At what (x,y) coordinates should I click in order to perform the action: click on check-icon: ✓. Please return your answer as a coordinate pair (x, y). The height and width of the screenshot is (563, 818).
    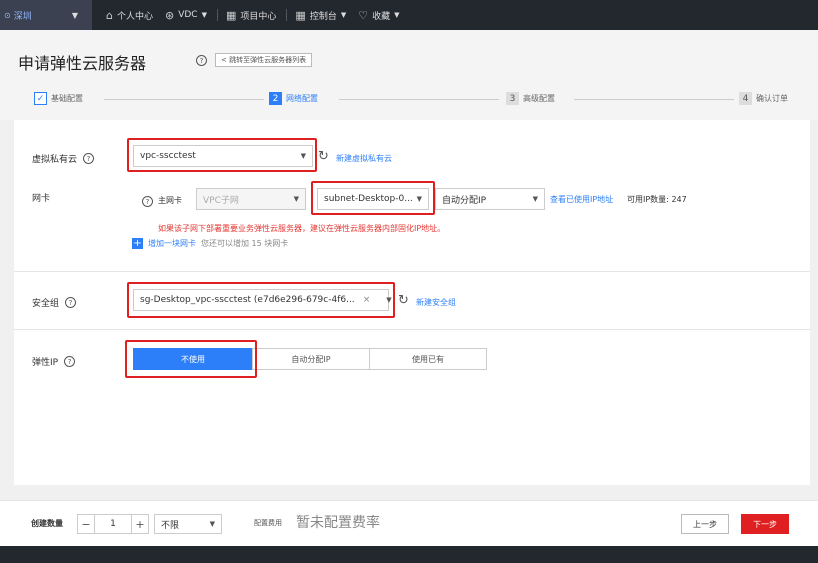
    Looking at the image, I should click on (40, 98).